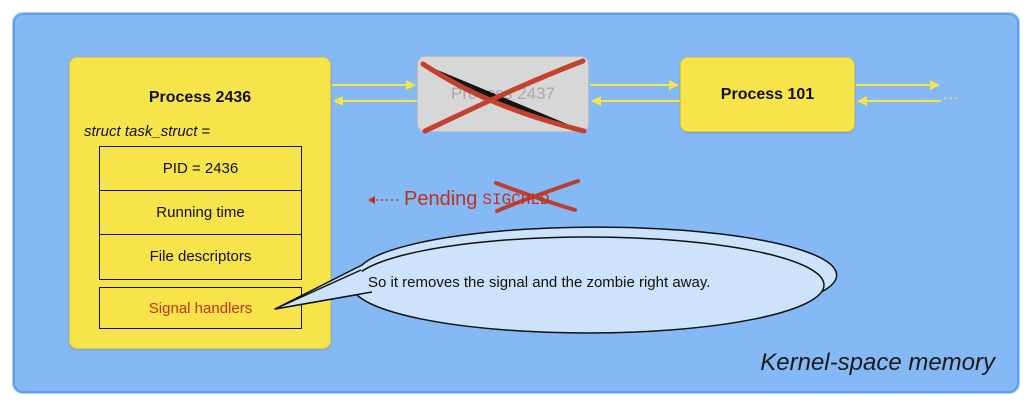 Image resolution: width=1028 pixels, height=408 pixels. What do you see at coordinates (503, 96) in the screenshot?
I see `dead-process-cross` at bounding box center [503, 96].